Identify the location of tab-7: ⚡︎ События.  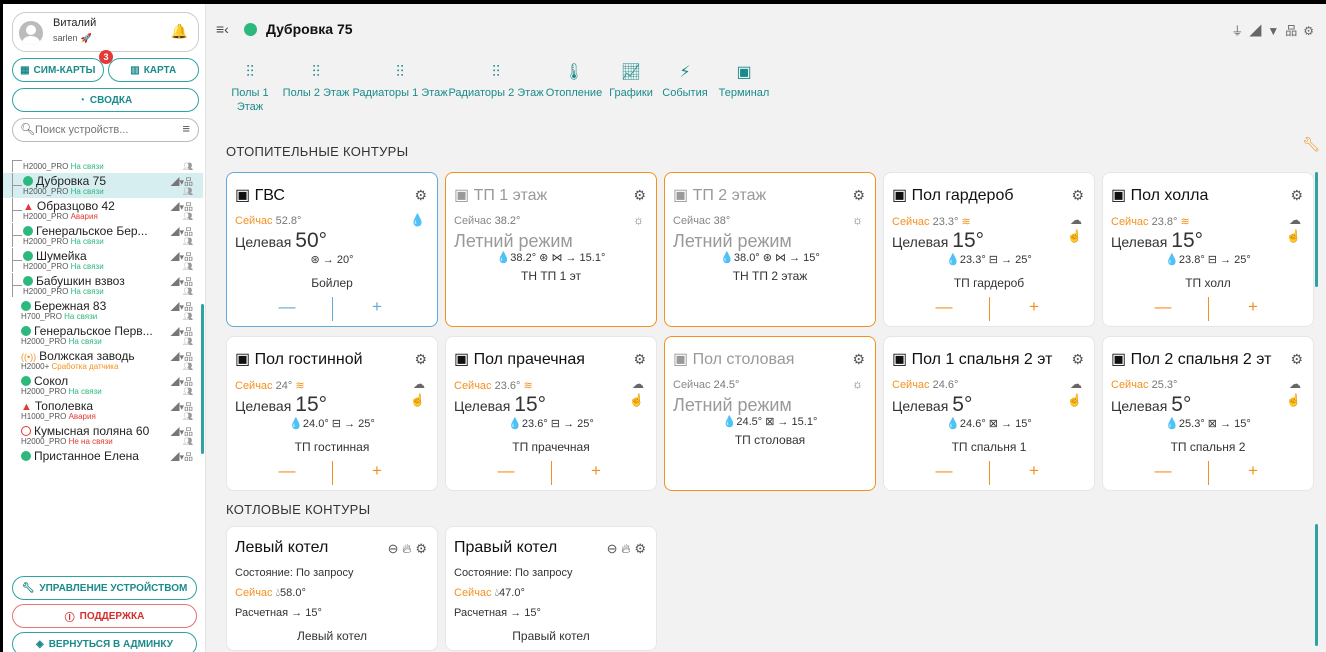
(685, 88).